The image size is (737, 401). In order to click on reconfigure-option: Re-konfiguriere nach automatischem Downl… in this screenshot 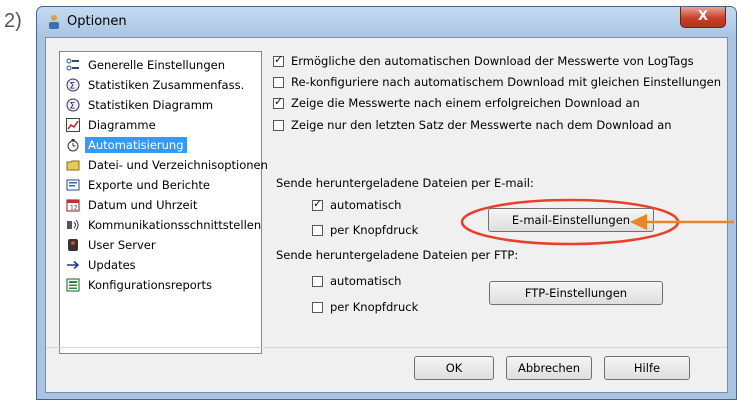, I will do `click(497, 82)`.